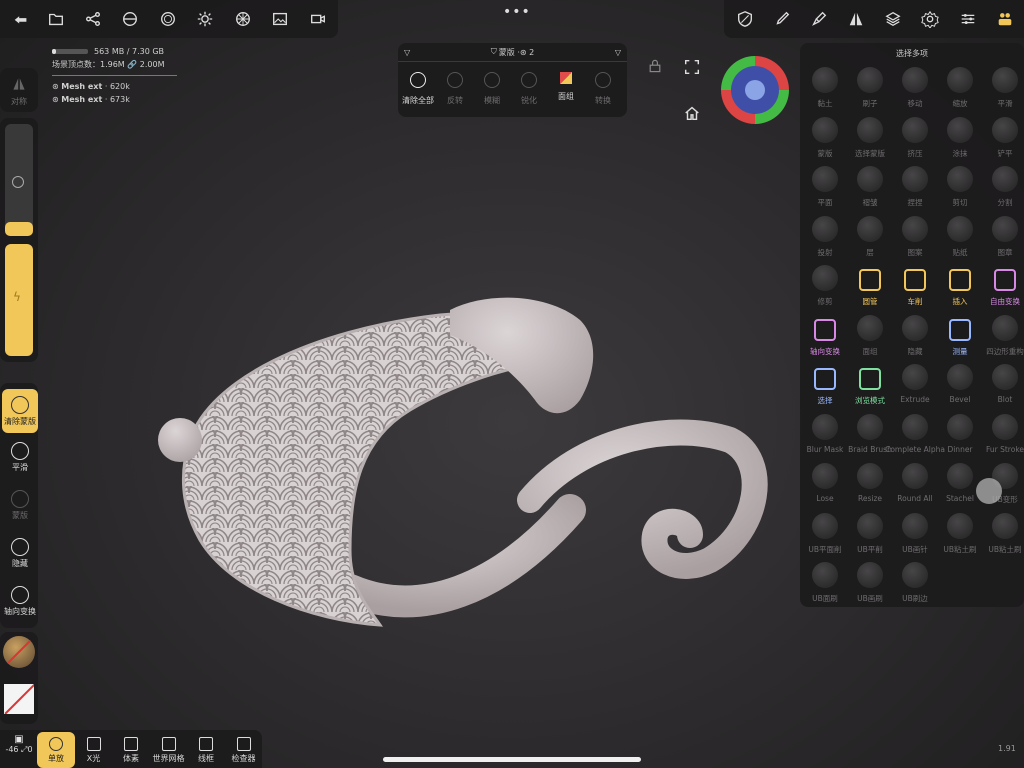 The height and width of the screenshot is (768, 1024). I want to click on home-indicator, so click(512, 759).